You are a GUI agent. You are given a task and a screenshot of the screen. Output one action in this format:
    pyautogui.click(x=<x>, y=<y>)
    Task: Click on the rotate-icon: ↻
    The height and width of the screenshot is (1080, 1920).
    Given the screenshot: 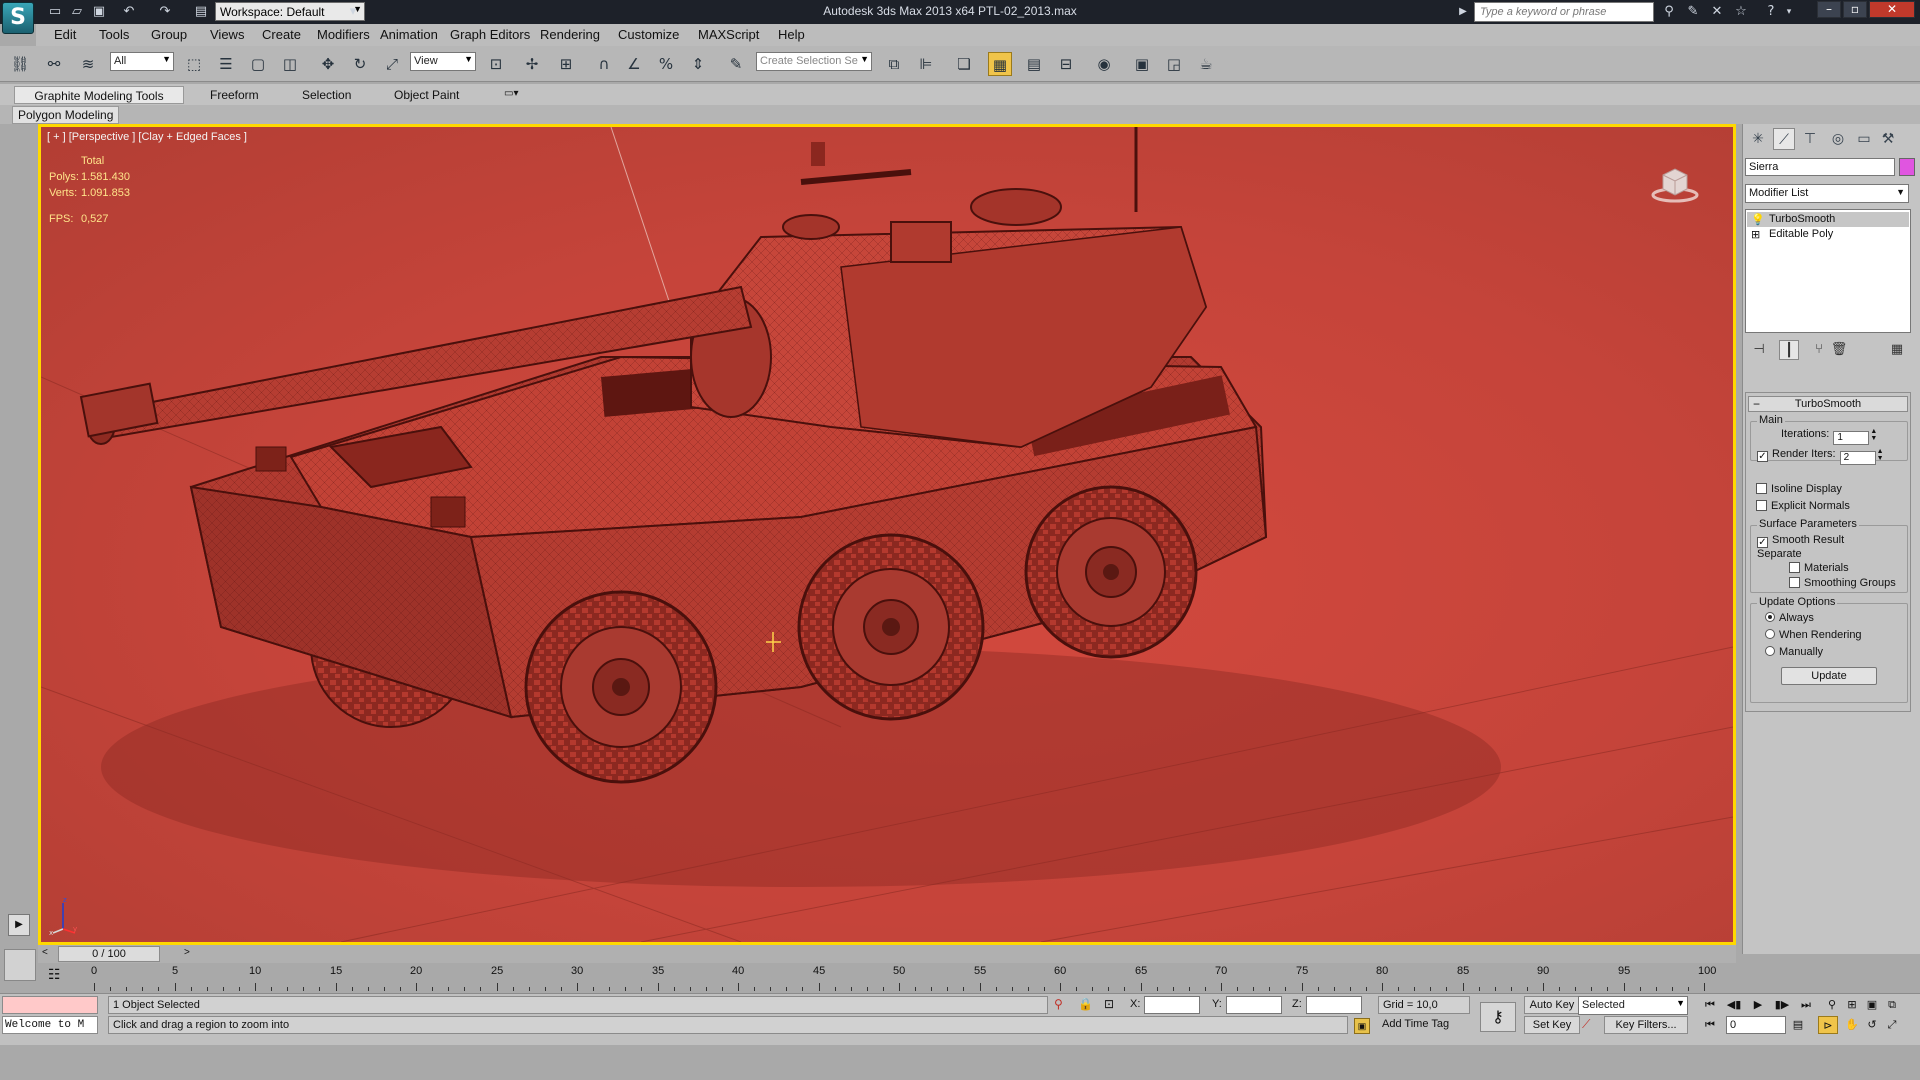 What is the action you would take?
    pyautogui.click(x=360, y=64)
    